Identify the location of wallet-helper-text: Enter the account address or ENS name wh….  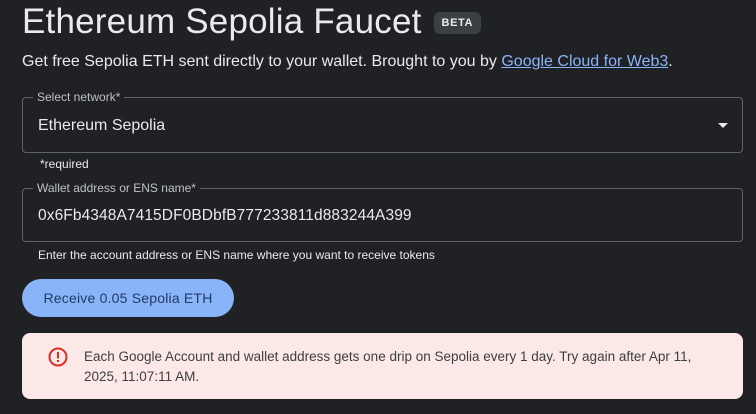
(236, 255).